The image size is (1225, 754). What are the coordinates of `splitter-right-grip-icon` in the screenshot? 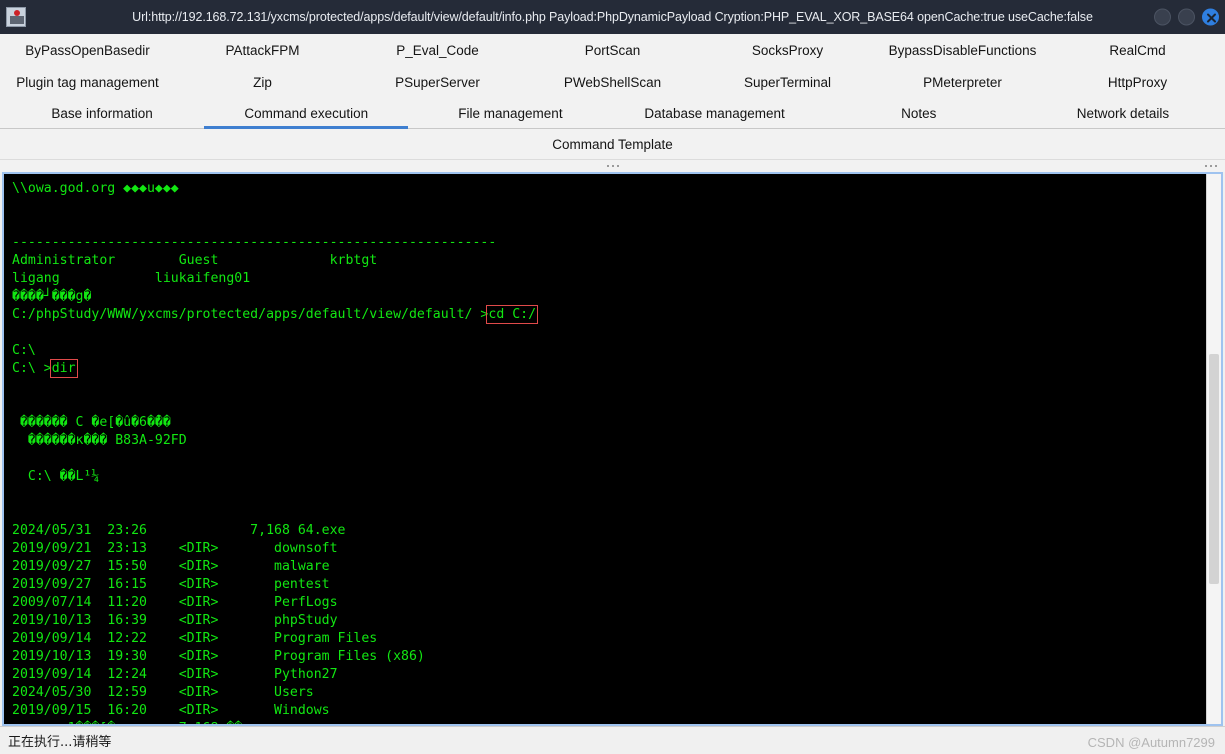 It's located at (1211, 166).